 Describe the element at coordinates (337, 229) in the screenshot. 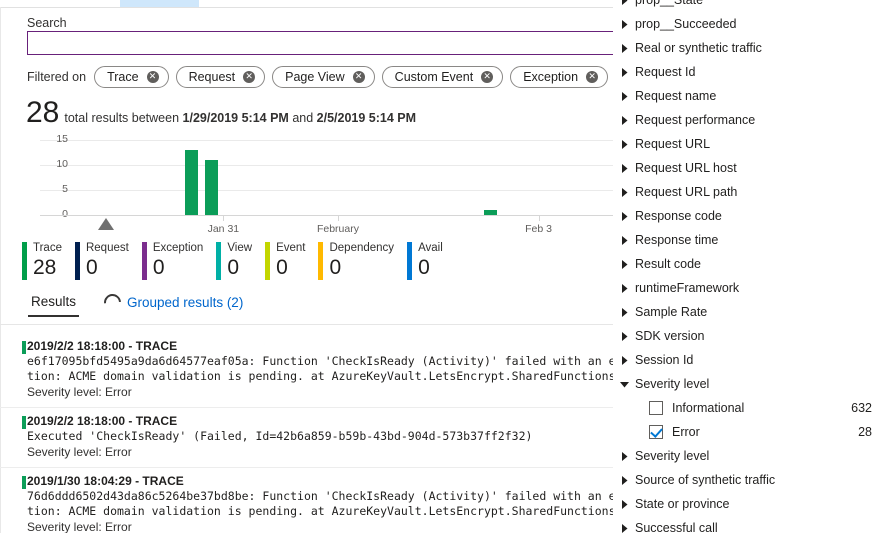

I see `chart-x-tick-label: February` at that location.